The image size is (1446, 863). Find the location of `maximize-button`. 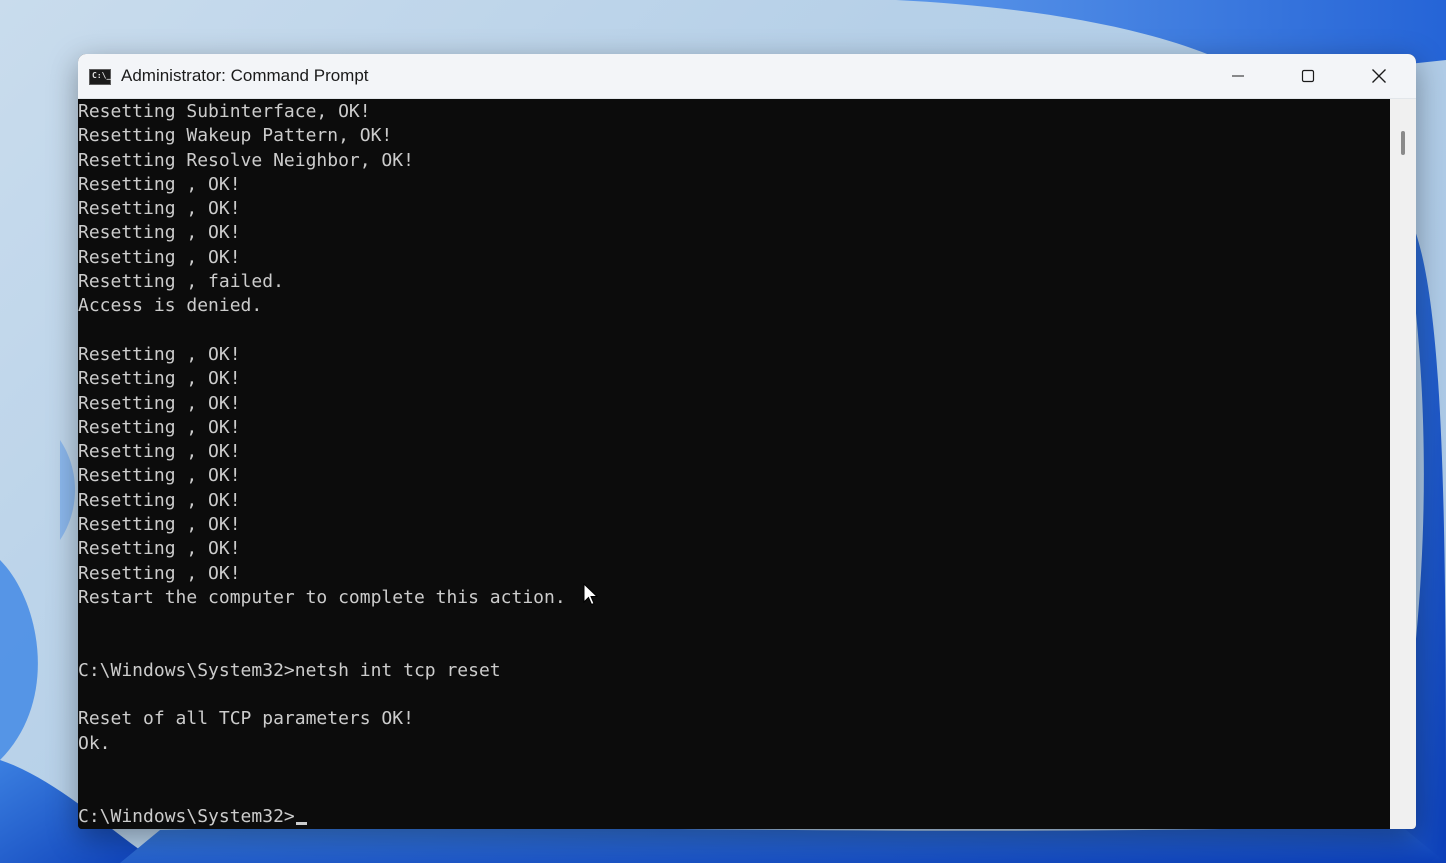

maximize-button is located at coordinates (1308, 76).